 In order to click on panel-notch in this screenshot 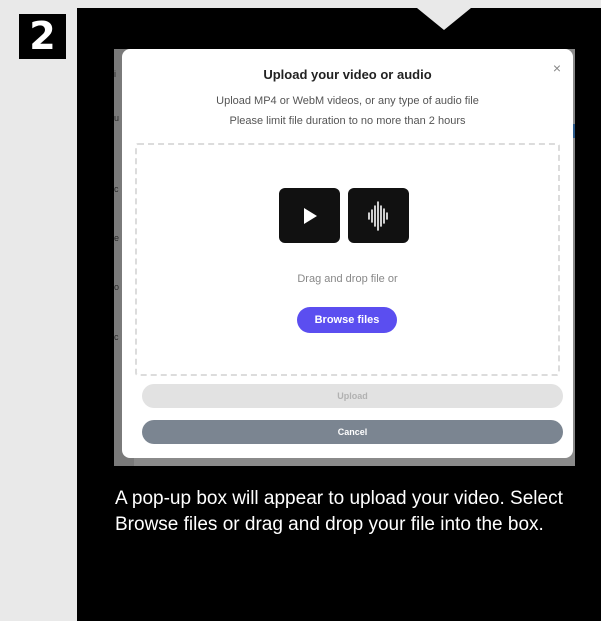, I will do `click(444, 19)`.